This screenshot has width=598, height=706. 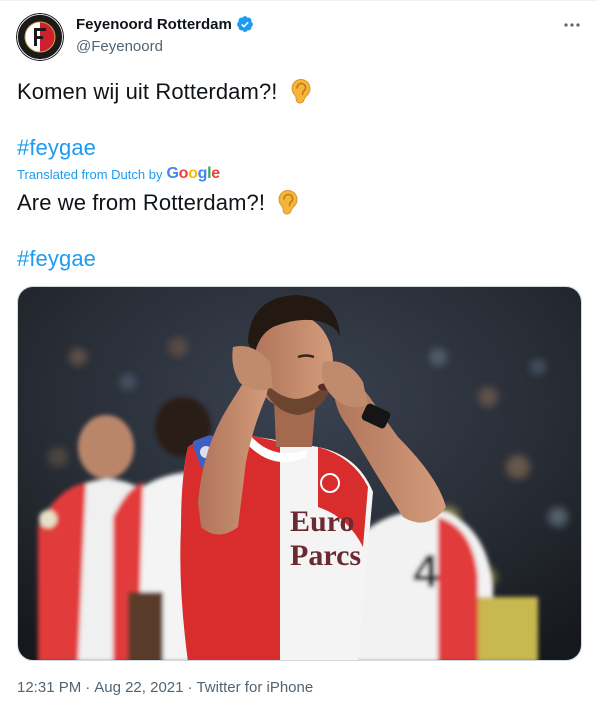 I want to click on author-name-row: Feyenoord Rotterdam, so click(x=165, y=24).